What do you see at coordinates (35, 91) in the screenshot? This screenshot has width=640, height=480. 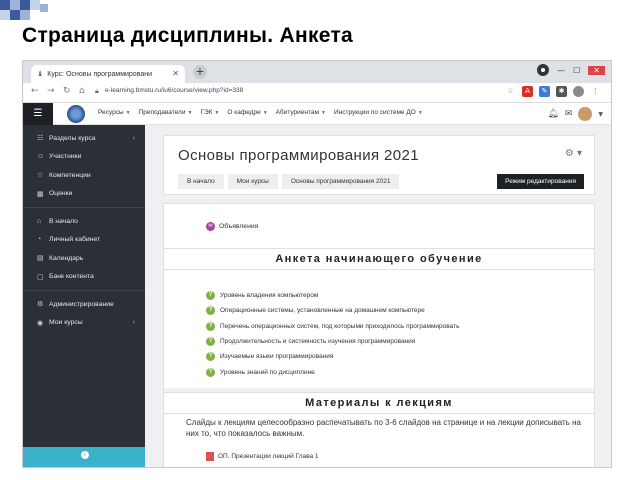 I see `back-icon: ←` at bounding box center [35, 91].